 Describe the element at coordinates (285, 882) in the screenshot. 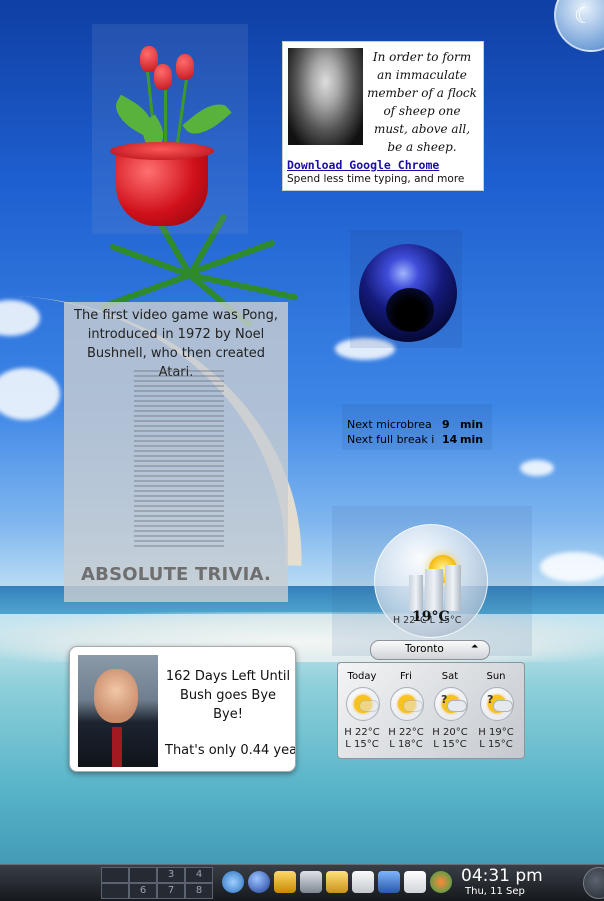

I see `lock-icon` at that location.